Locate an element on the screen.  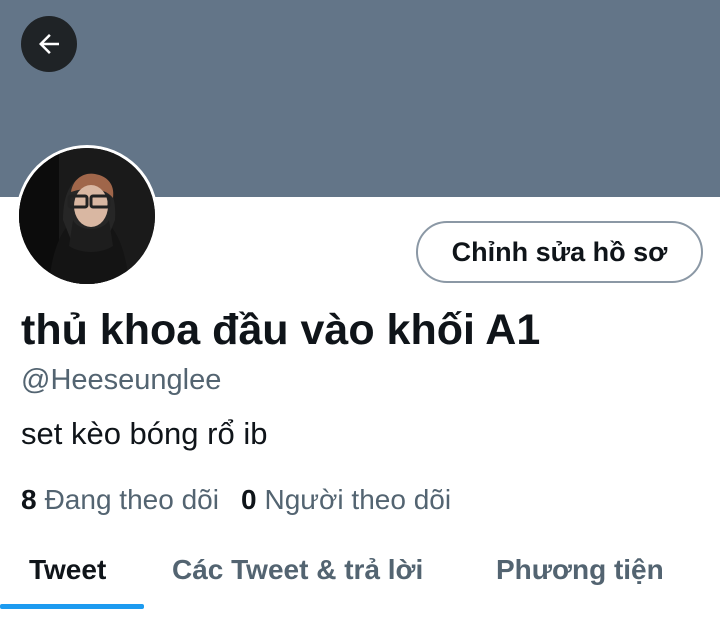
tab-tweets: Tweet is located at coordinates (67, 570).